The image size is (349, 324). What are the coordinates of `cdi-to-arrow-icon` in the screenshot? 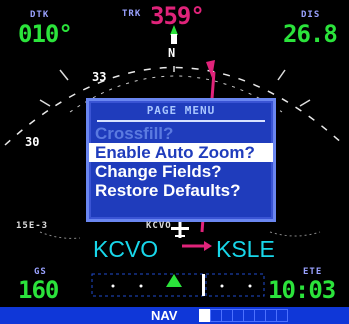 It's located at (174, 280).